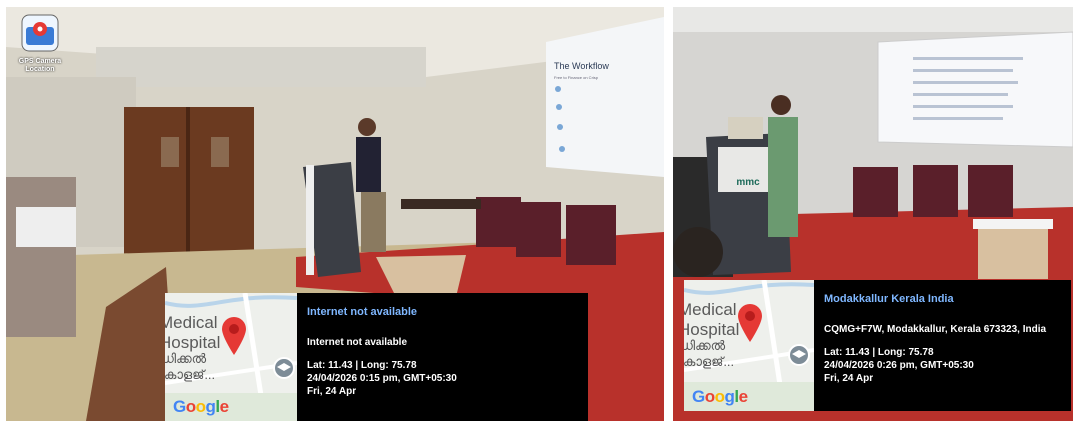 The height and width of the screenshot is (423, 1075). What do you see at coordinates (357, 342) in the screenshot?
I see `address-line: Internet not available` at bounding box center [357, 342].